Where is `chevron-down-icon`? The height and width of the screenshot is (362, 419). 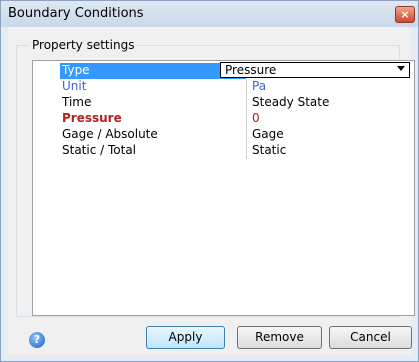 chevron-down-icon is located at coordinates (401, 68).